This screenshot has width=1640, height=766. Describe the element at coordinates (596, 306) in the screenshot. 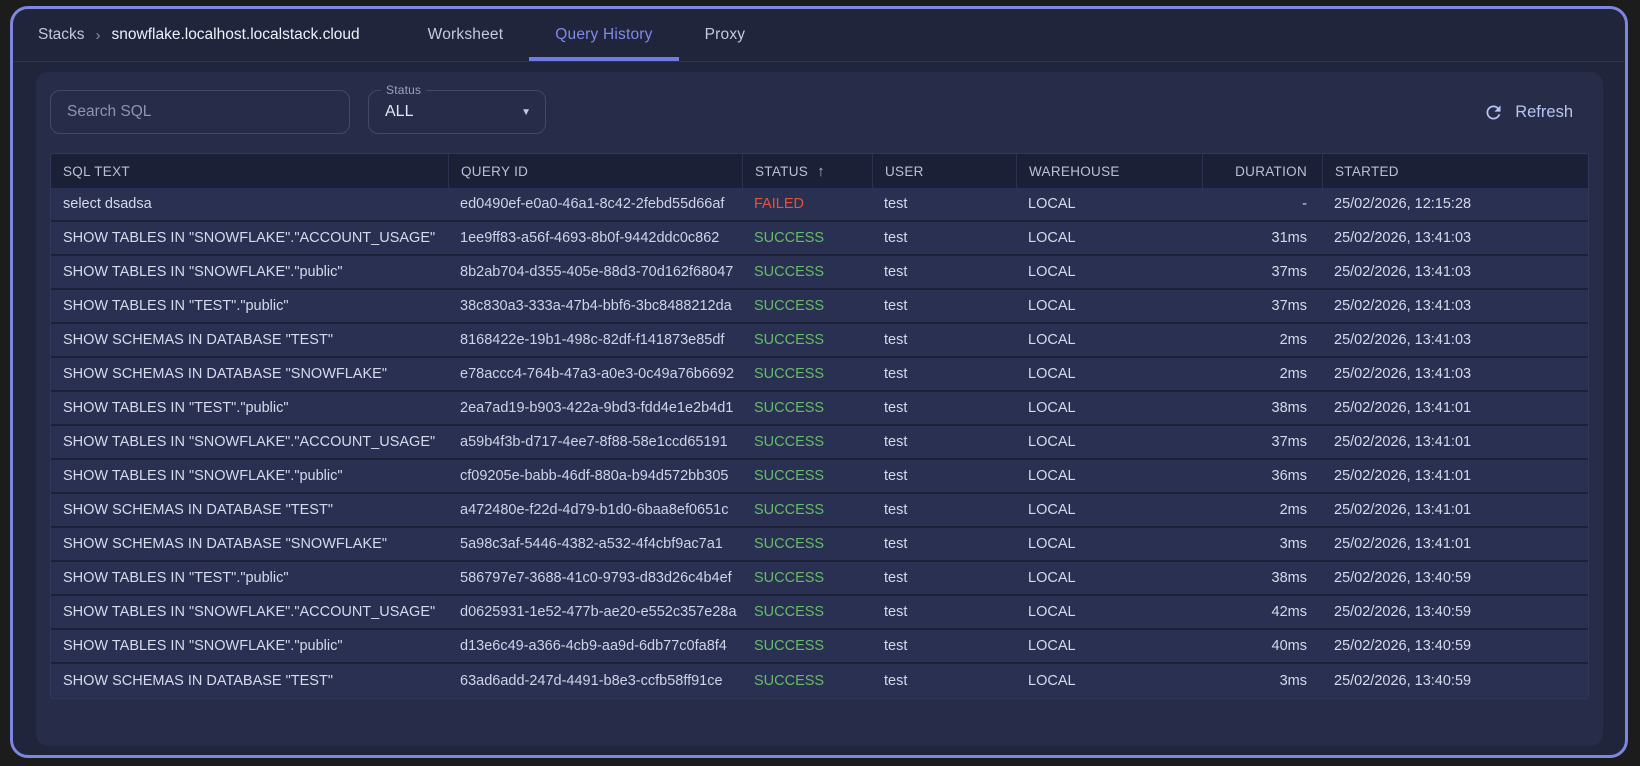

I see `cell-query-id: 38c830a3-333a-47b4-bbf6-3bc8488212da` at that location.